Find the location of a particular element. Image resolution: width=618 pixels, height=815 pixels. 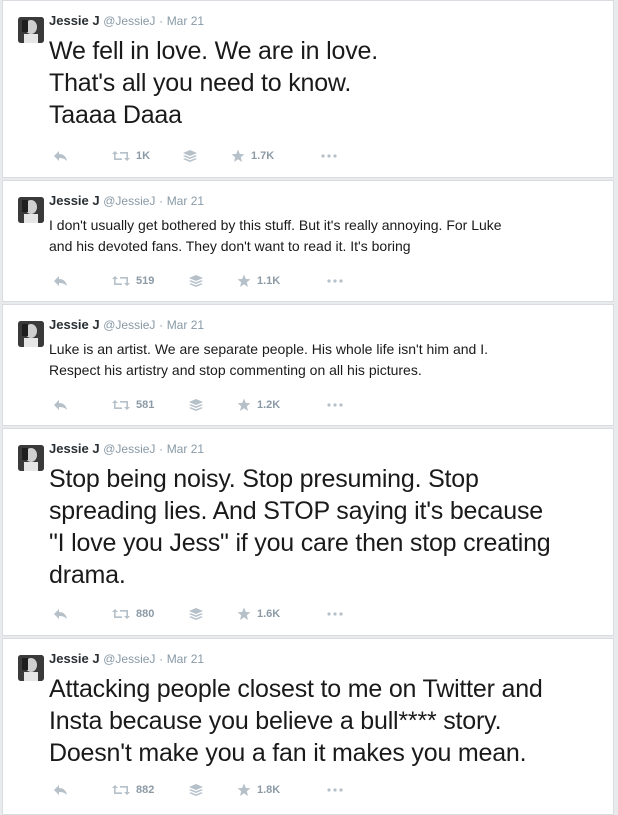

favorite-button: 1.7K is located at coordinates (252, 156).